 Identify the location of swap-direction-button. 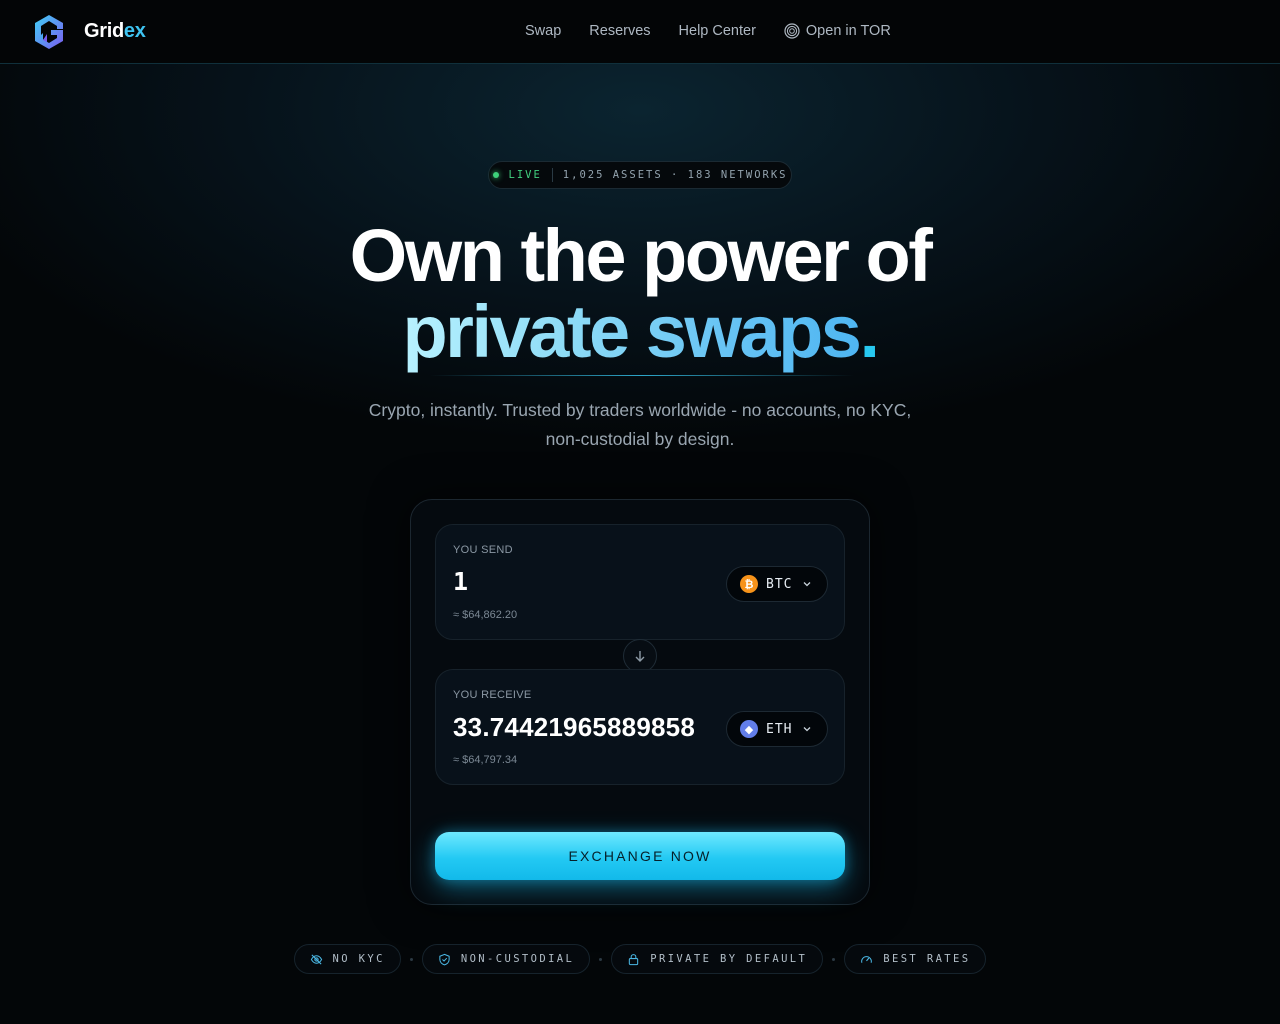
(640, 656).